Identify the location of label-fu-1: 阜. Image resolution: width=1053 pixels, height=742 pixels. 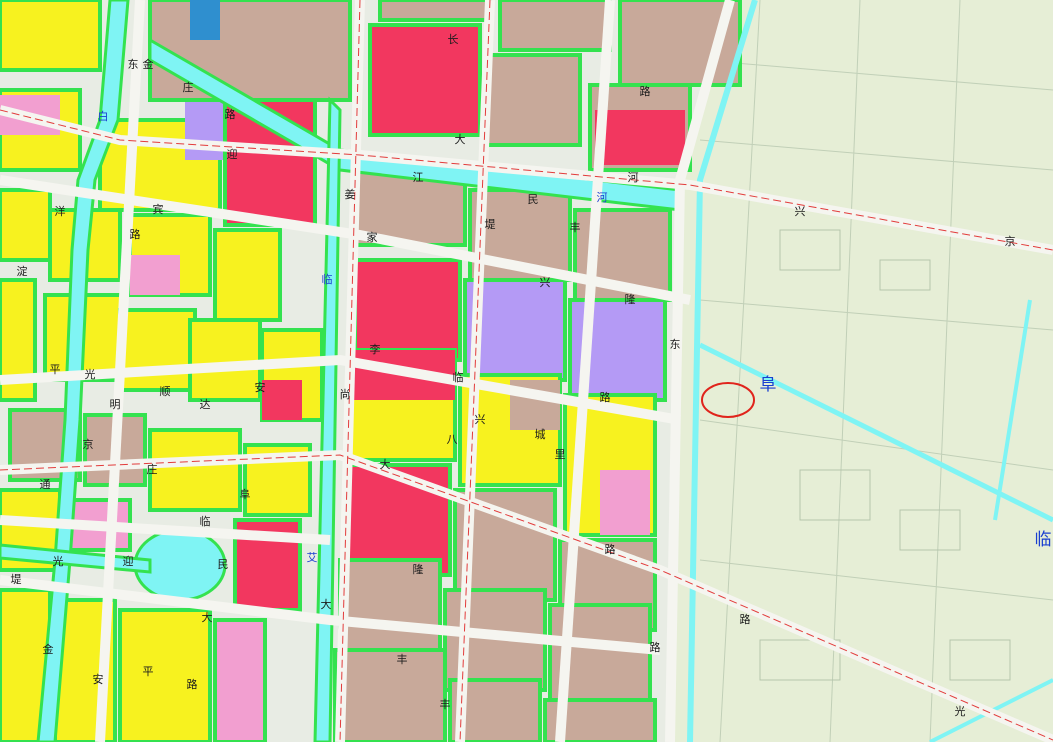
(245, 494).